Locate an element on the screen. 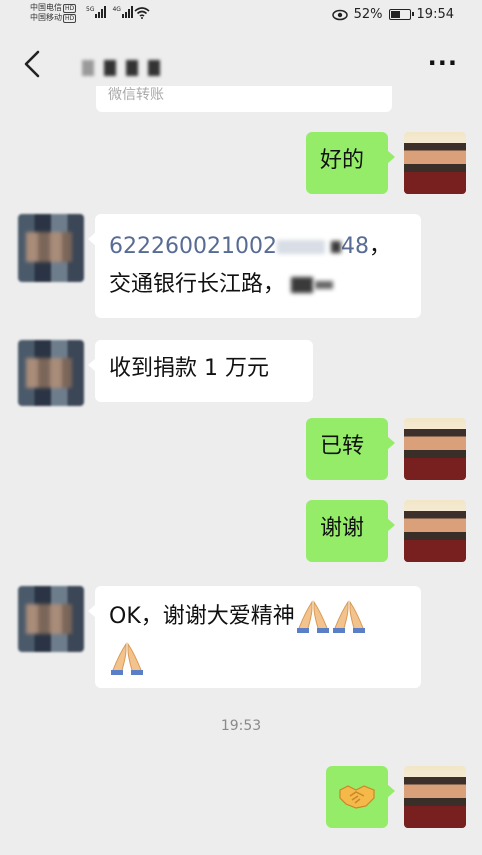  carrier-2: 中国移动 is located at coordinates (46, 17).